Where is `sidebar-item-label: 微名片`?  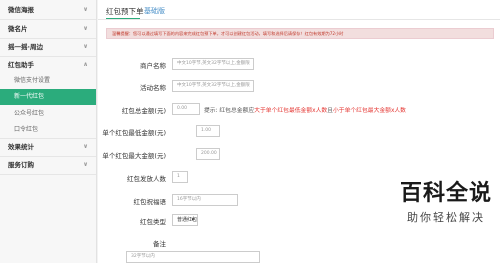
sidebar-item-label: 微名片 is located at coordinates (18, 29).